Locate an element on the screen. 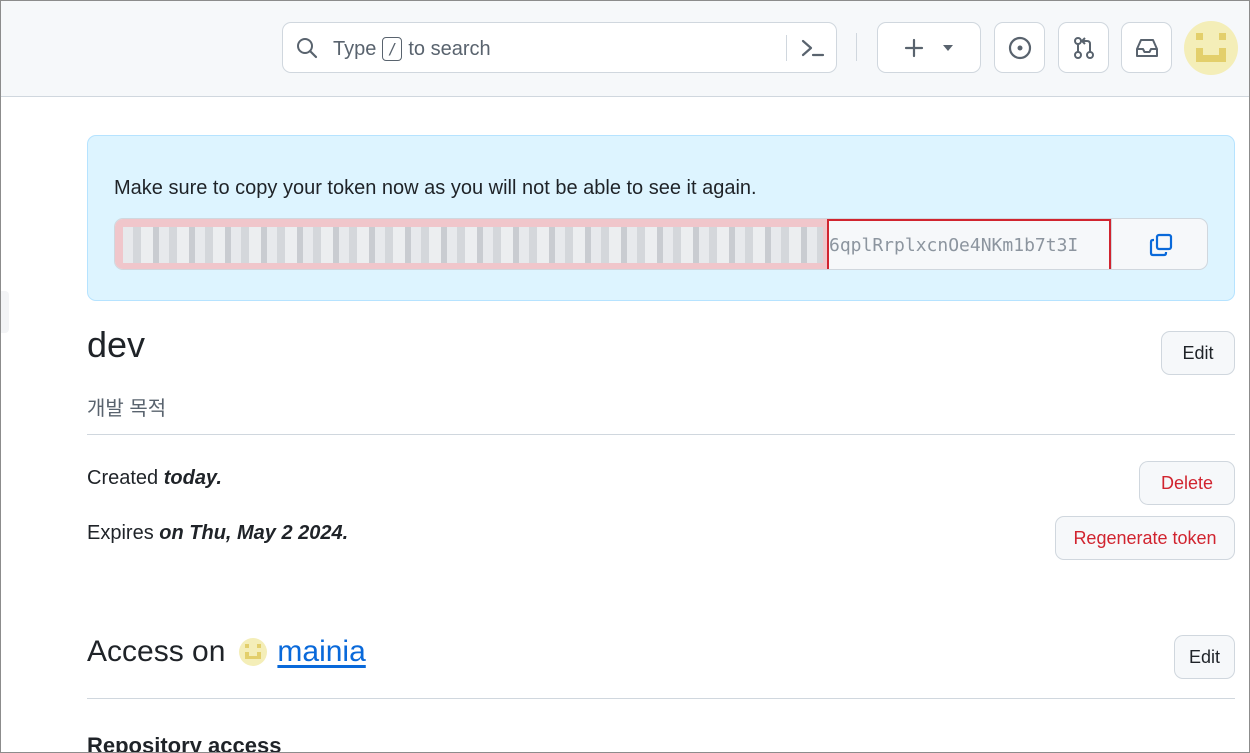 This screenshot has width=1250, height=753. edit-token-button: Edit is located at coordinates (1198, 353).